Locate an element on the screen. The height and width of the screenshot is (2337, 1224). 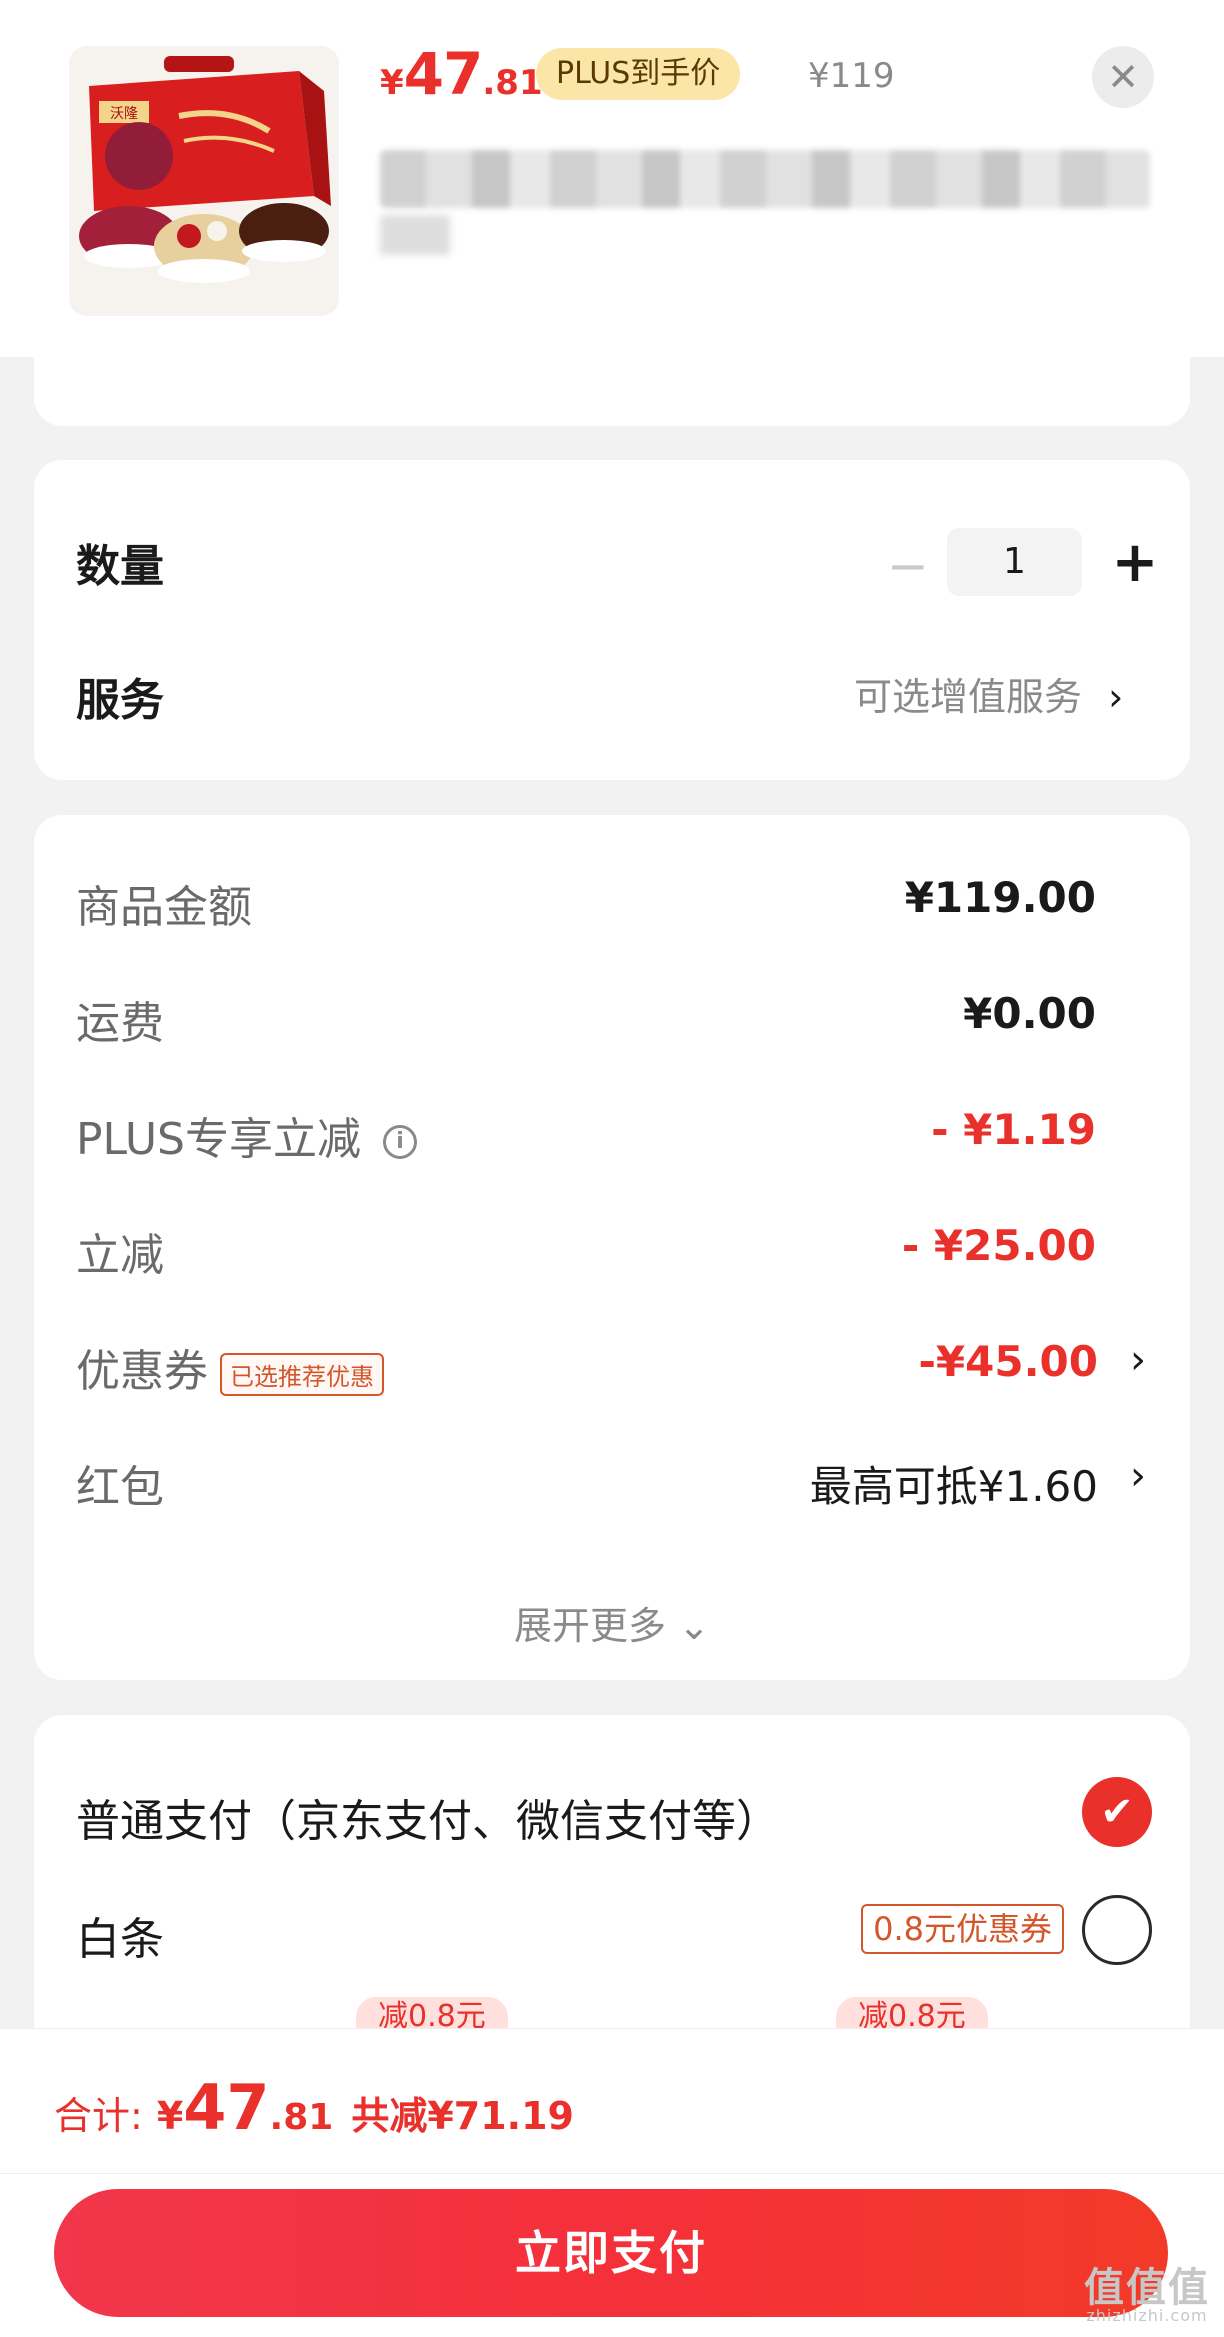
checkout-footer: 合计: ¥ 47 .81 共减¥71.19 立即支付 is located at coordinates (612, 2182).